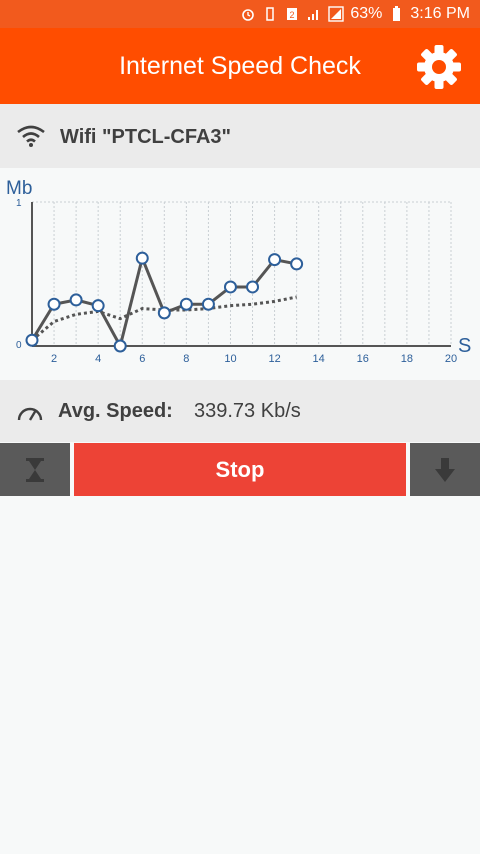  Describe the element at coordinates (31, 136) in the screenshot. I see `wifi-icon` at that location.